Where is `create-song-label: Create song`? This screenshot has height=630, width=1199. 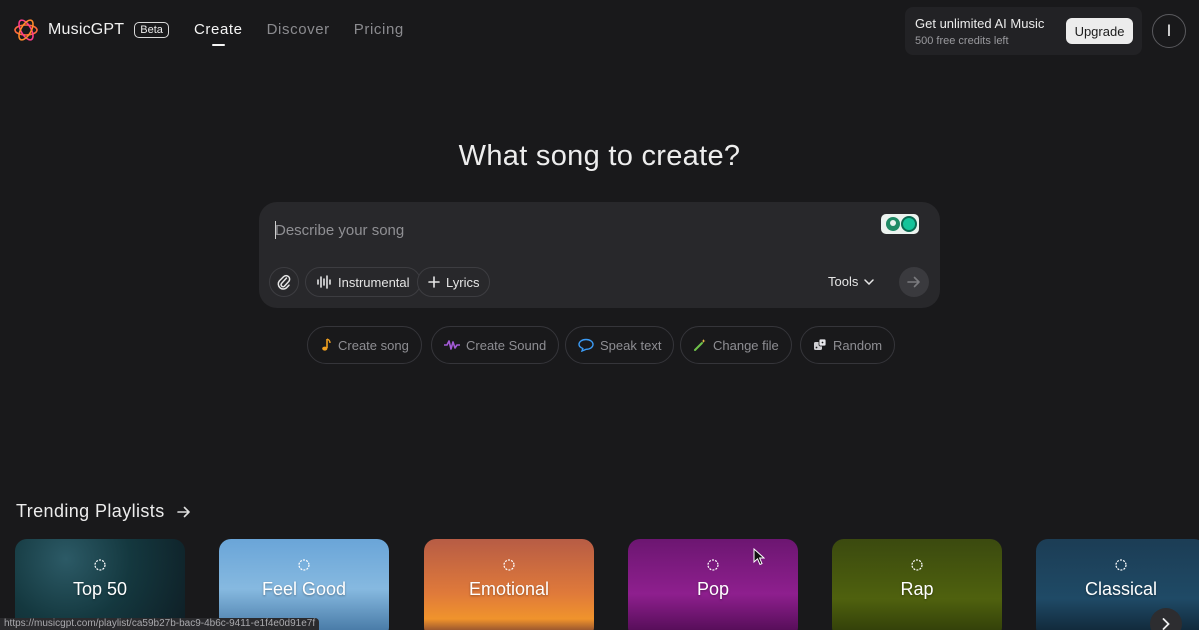 create-song-label: Create song is located at coordinates (373, 345).